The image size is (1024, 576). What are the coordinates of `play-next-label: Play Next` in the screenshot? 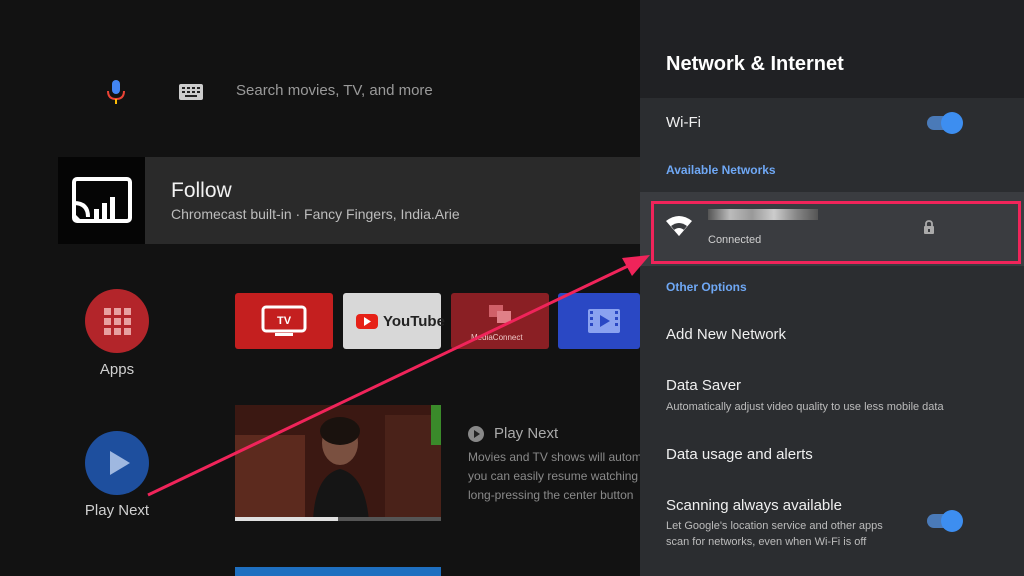 It's located at (117, 510).